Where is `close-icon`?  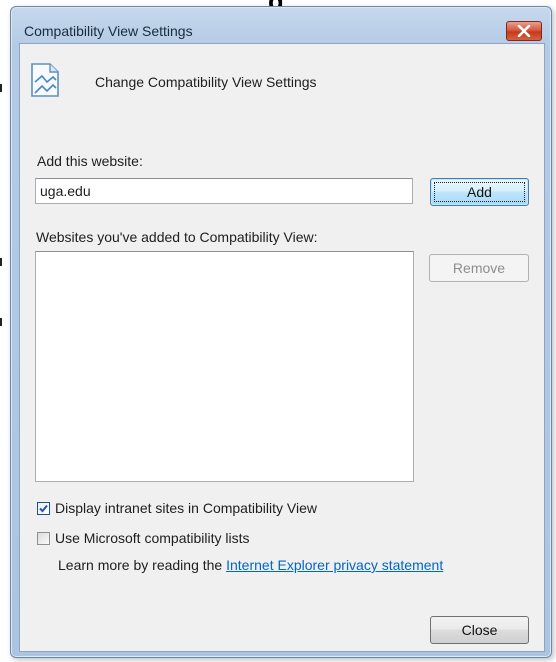 close-icon is located at coordinates (524, 31).